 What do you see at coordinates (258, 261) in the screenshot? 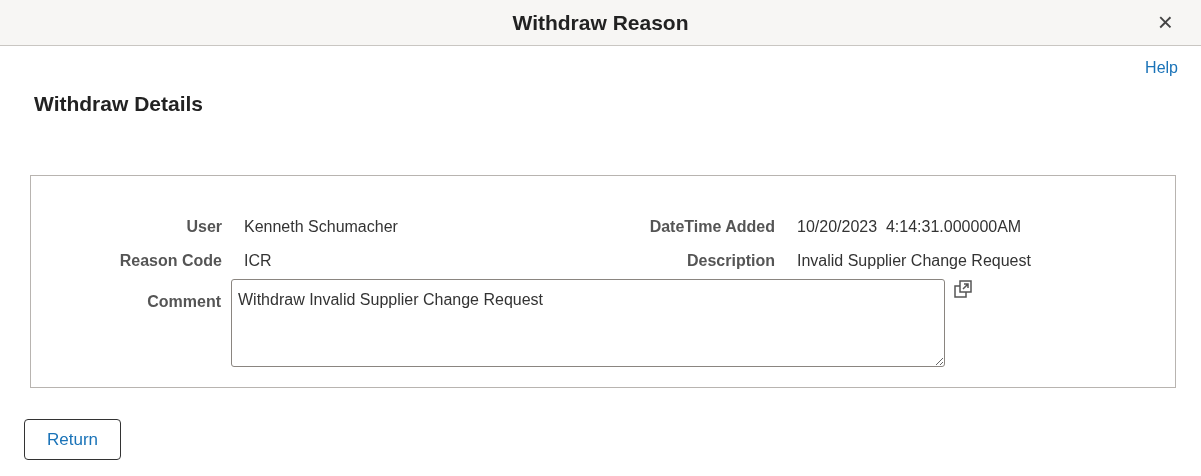
I see `field-value: ICR` at bounding box center [258, 261].